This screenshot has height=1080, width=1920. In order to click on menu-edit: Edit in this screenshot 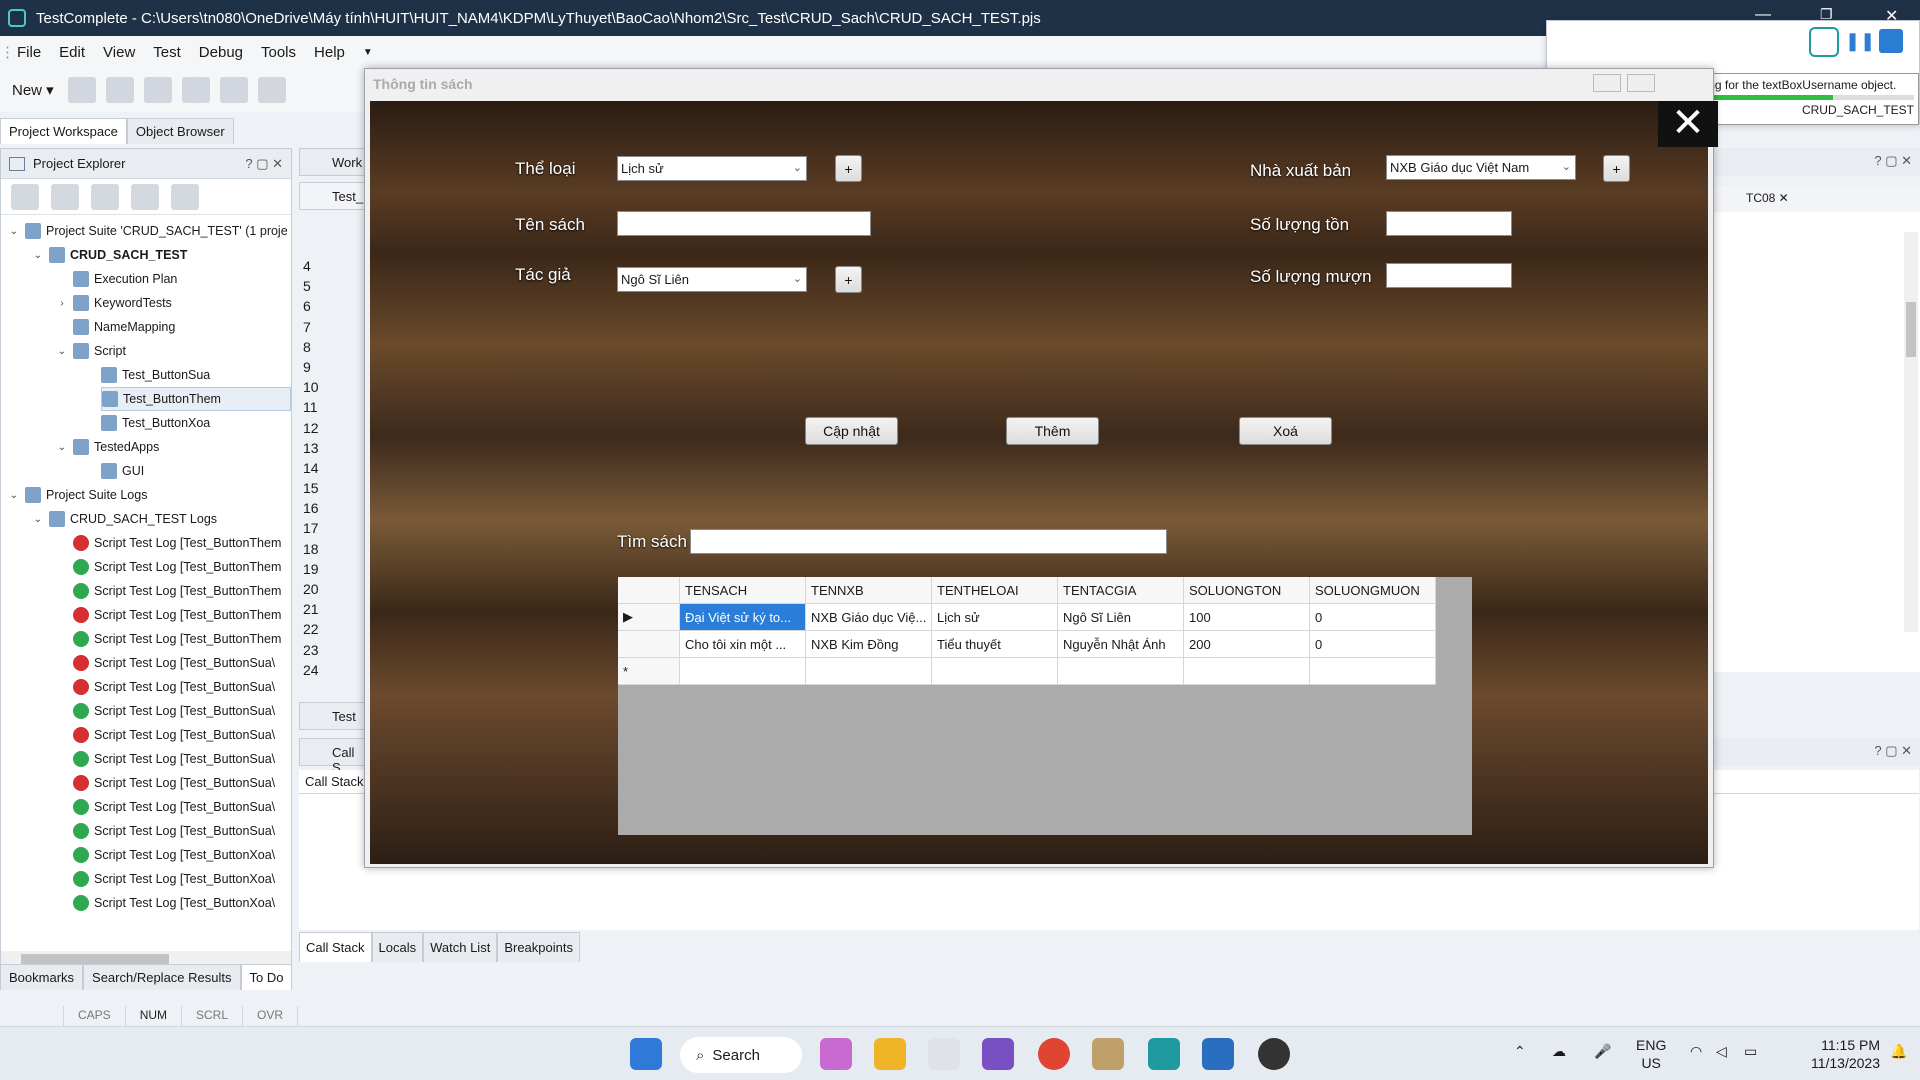, I will do `click(72, 52)`.